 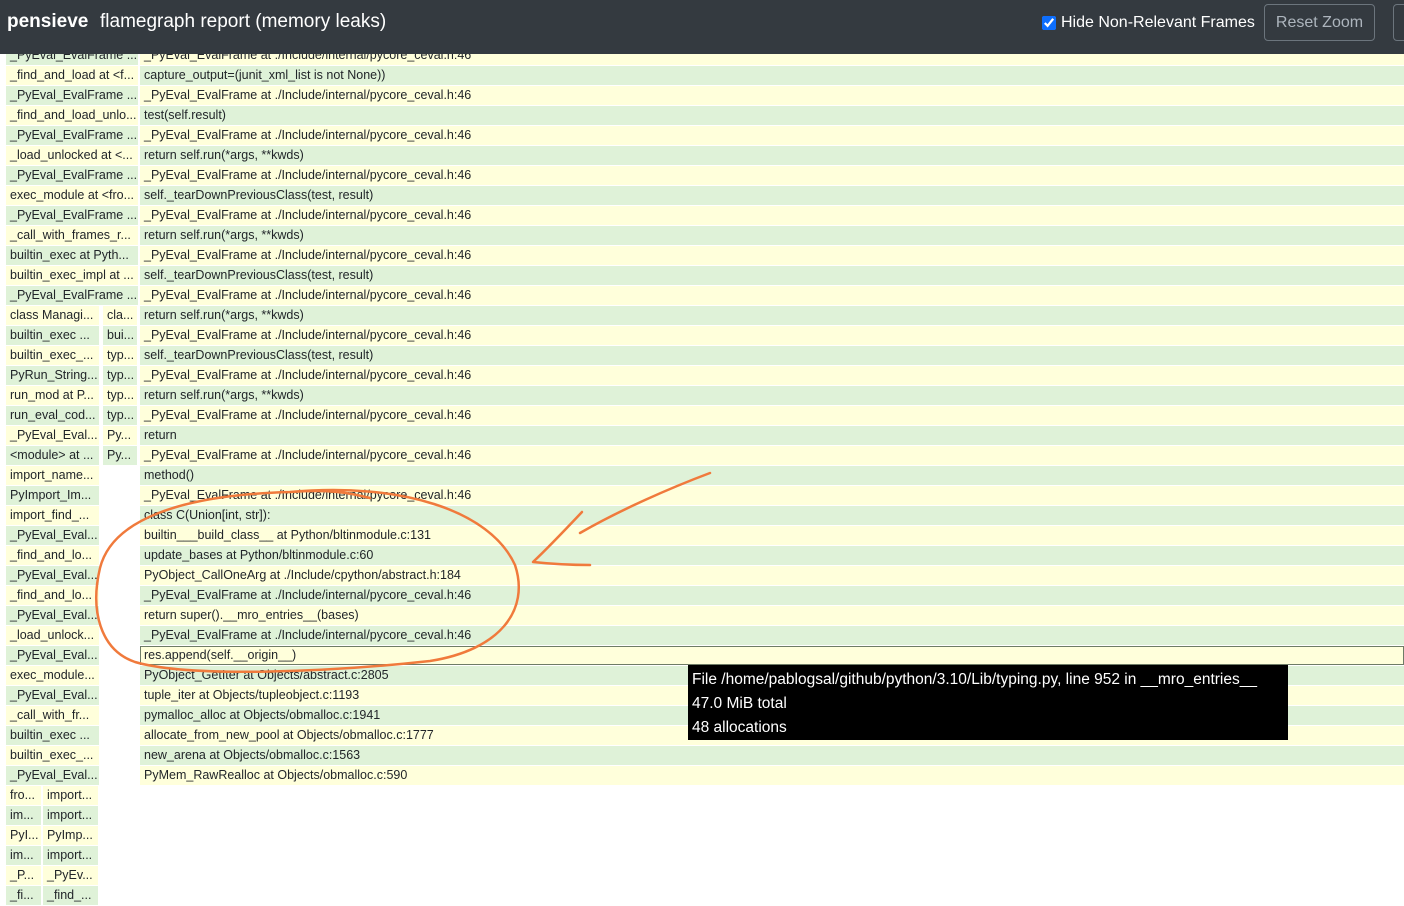 What do you see at coordinates (47, 22) in the screenshot?
I see `brand: pensieve` at bounding box center [47, 22].